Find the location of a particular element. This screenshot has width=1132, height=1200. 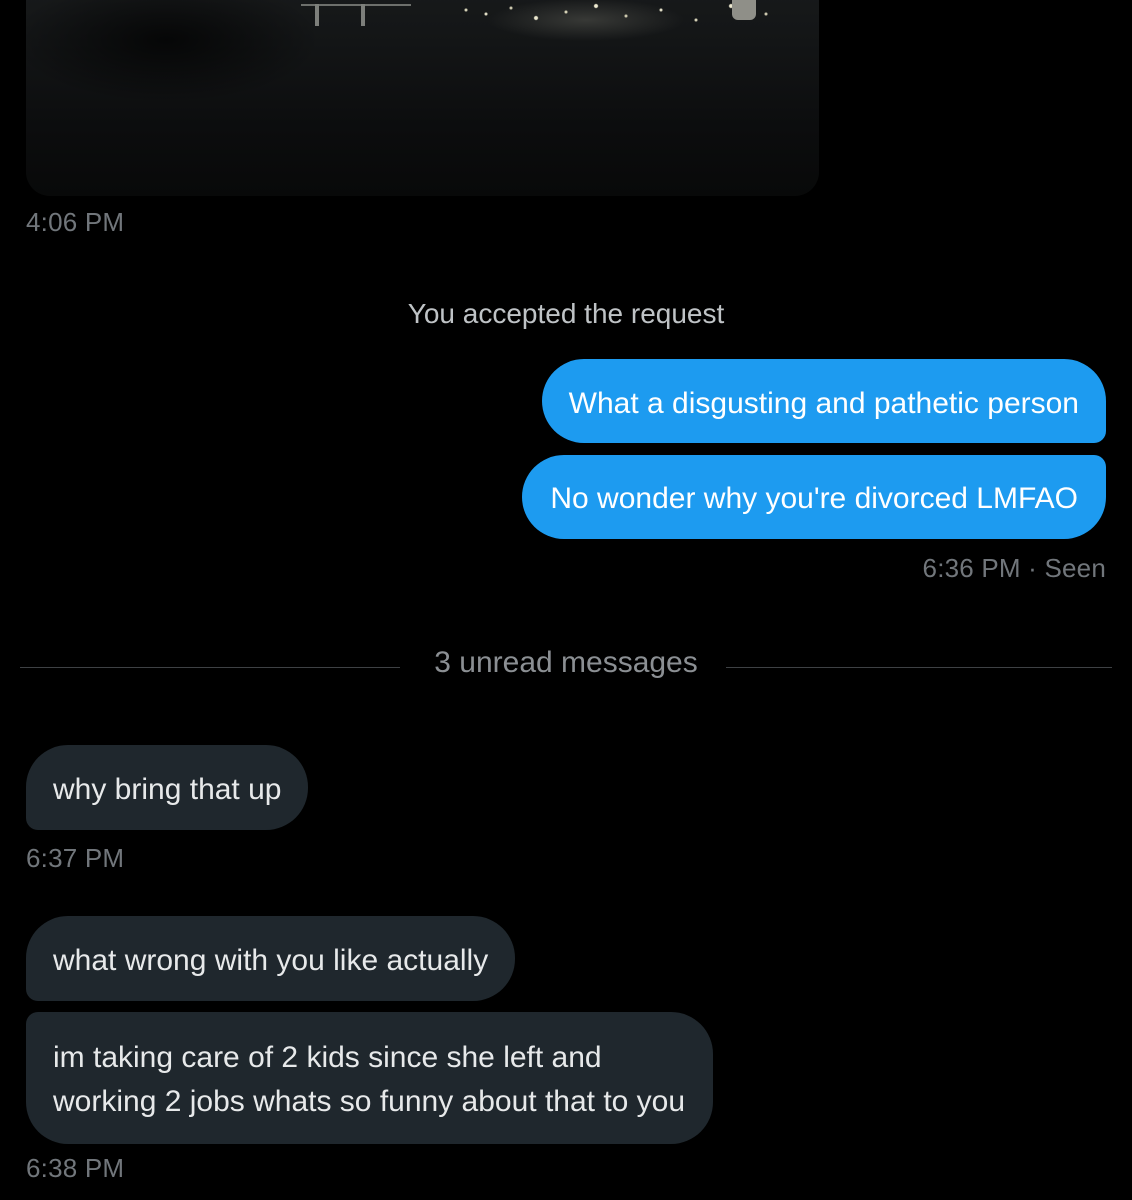

sent-message-bubble: No wonder why you're divorced LMFAO is located at coordinates (814, 497).